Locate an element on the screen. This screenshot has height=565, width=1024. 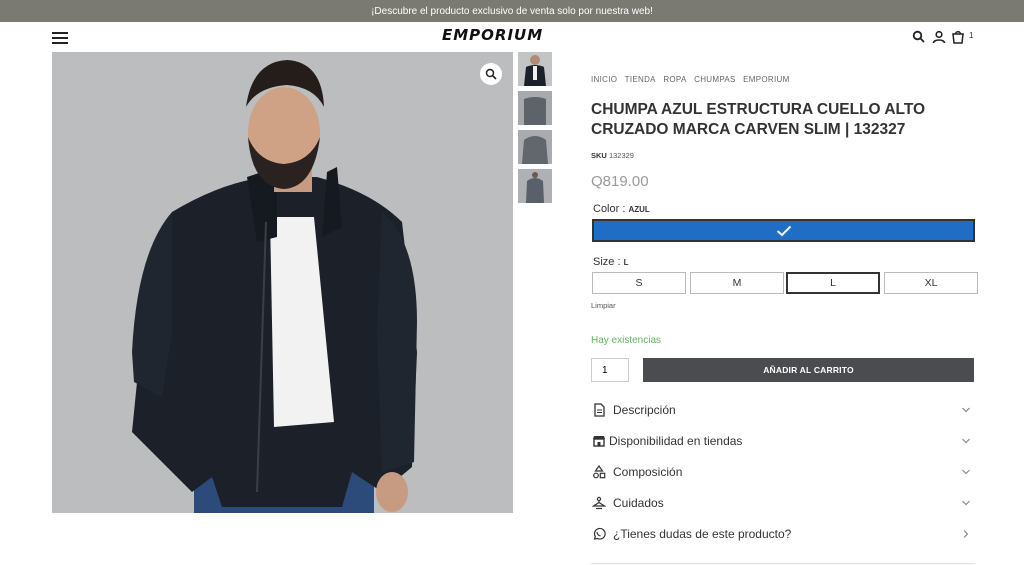
accordion-label: ¿Tienes dudas de este producto? is located at coordinates (702, 534).